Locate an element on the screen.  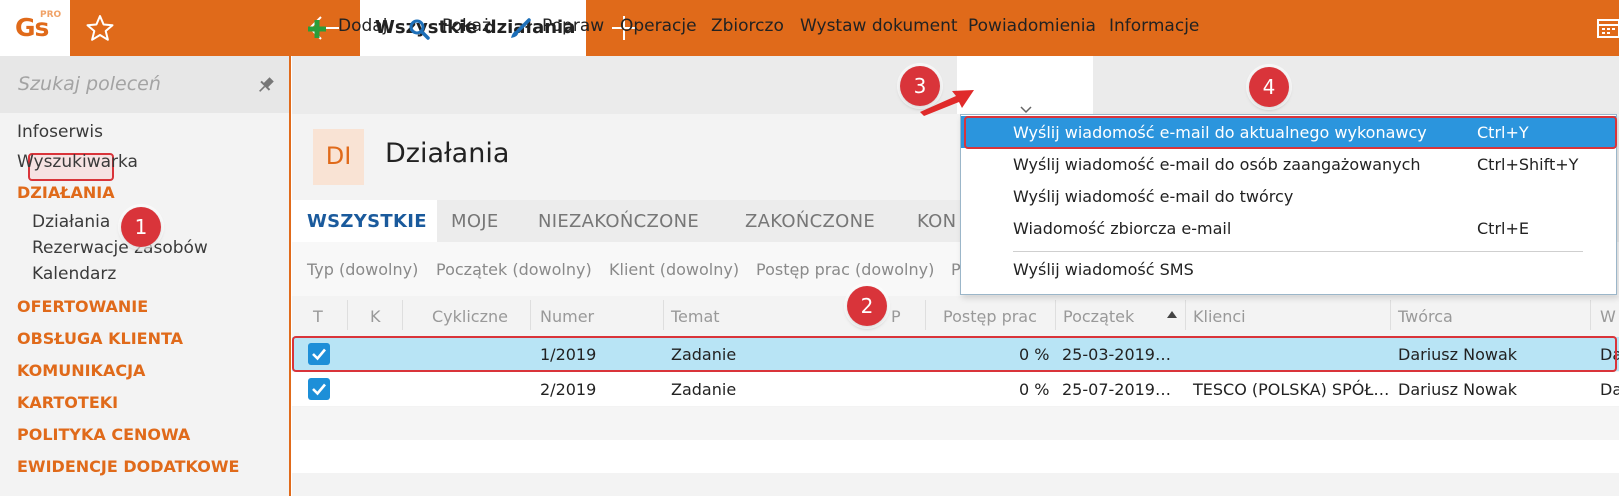
annotation-marker-3: 3 is located at coordinates (920, 86).